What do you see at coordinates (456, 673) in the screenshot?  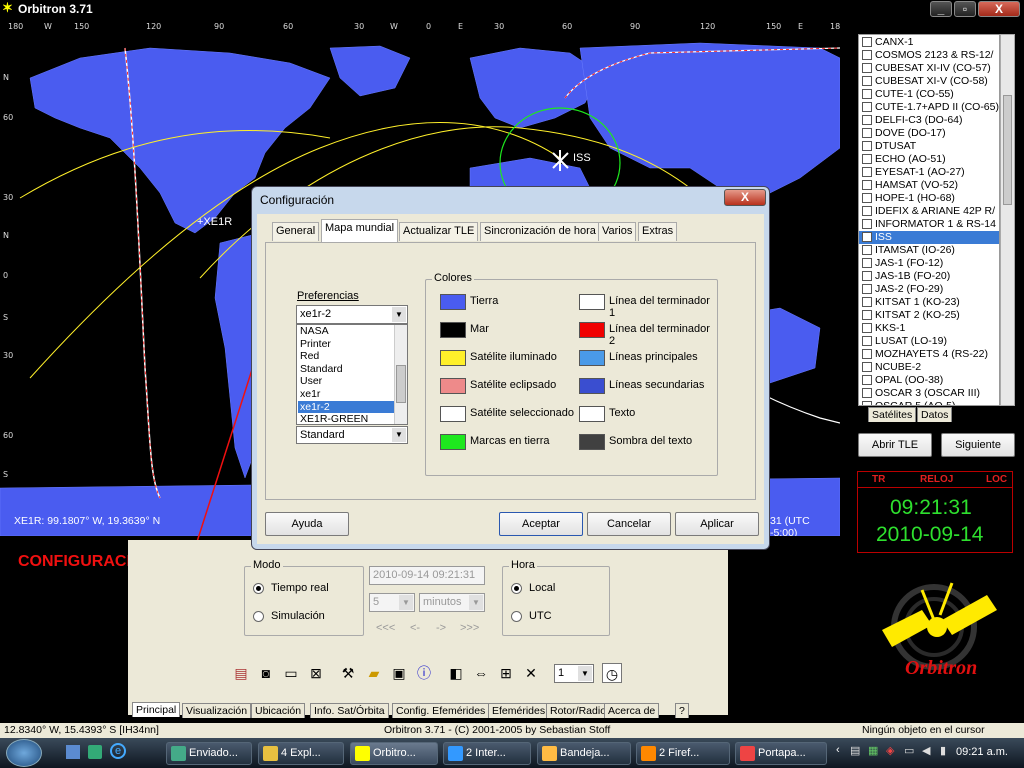 I see `map-view-icon: ◧` at bounding box center [456, 673].